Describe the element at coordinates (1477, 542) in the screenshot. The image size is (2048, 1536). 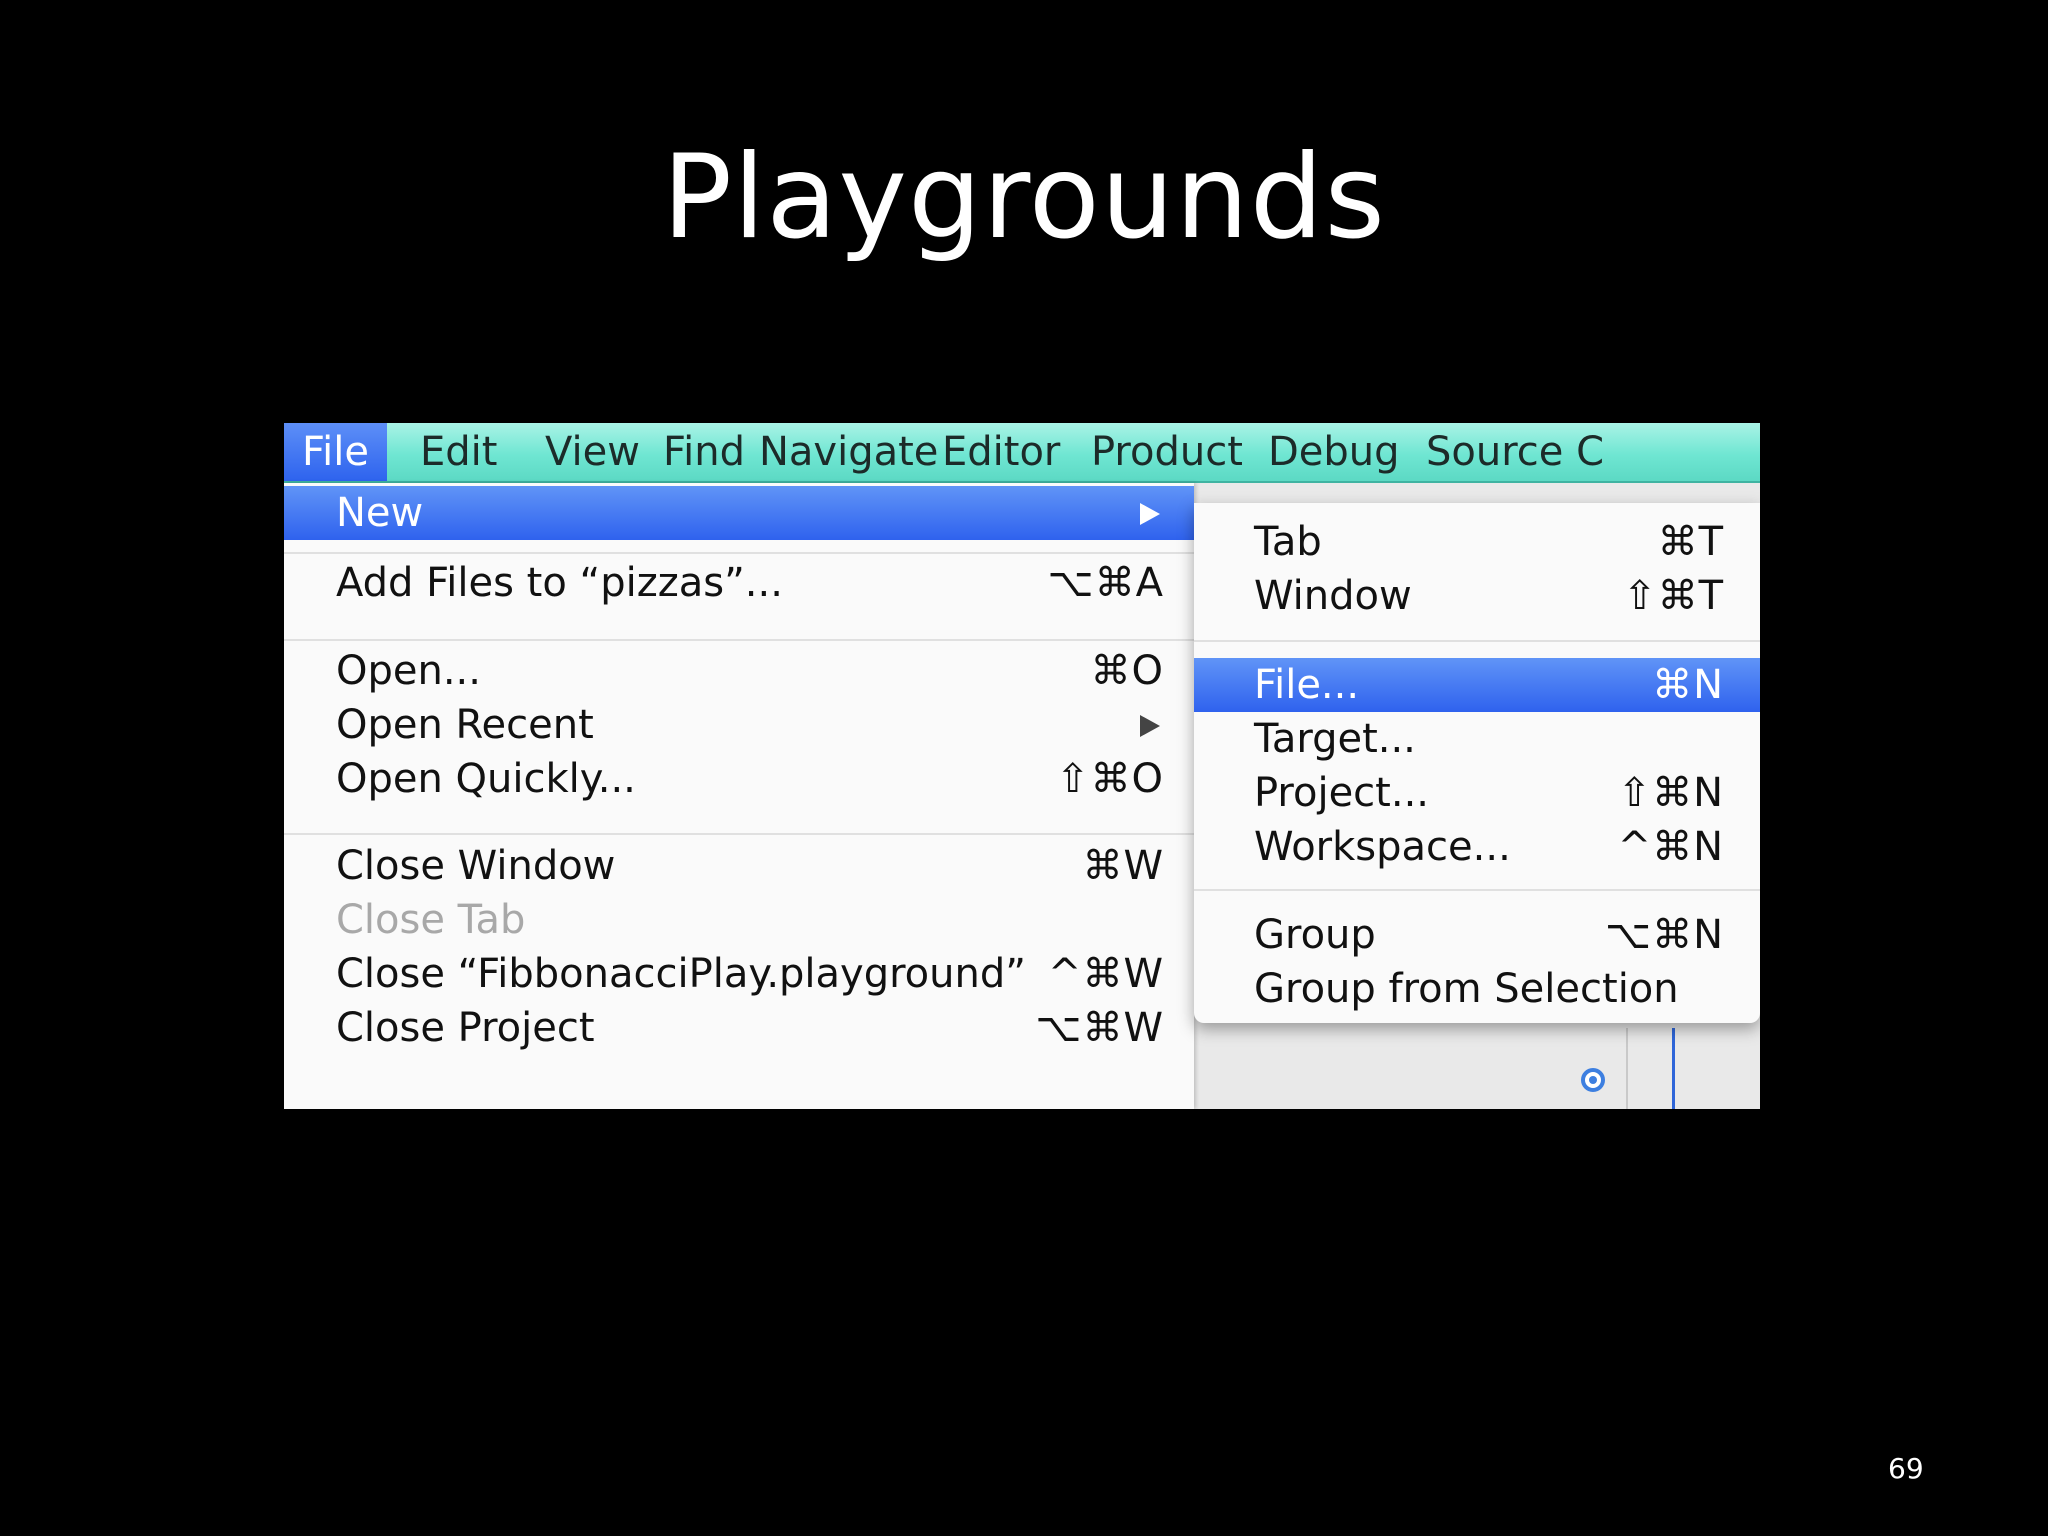
I see `submenu-item-tab: Tab ⌘T` at that location.